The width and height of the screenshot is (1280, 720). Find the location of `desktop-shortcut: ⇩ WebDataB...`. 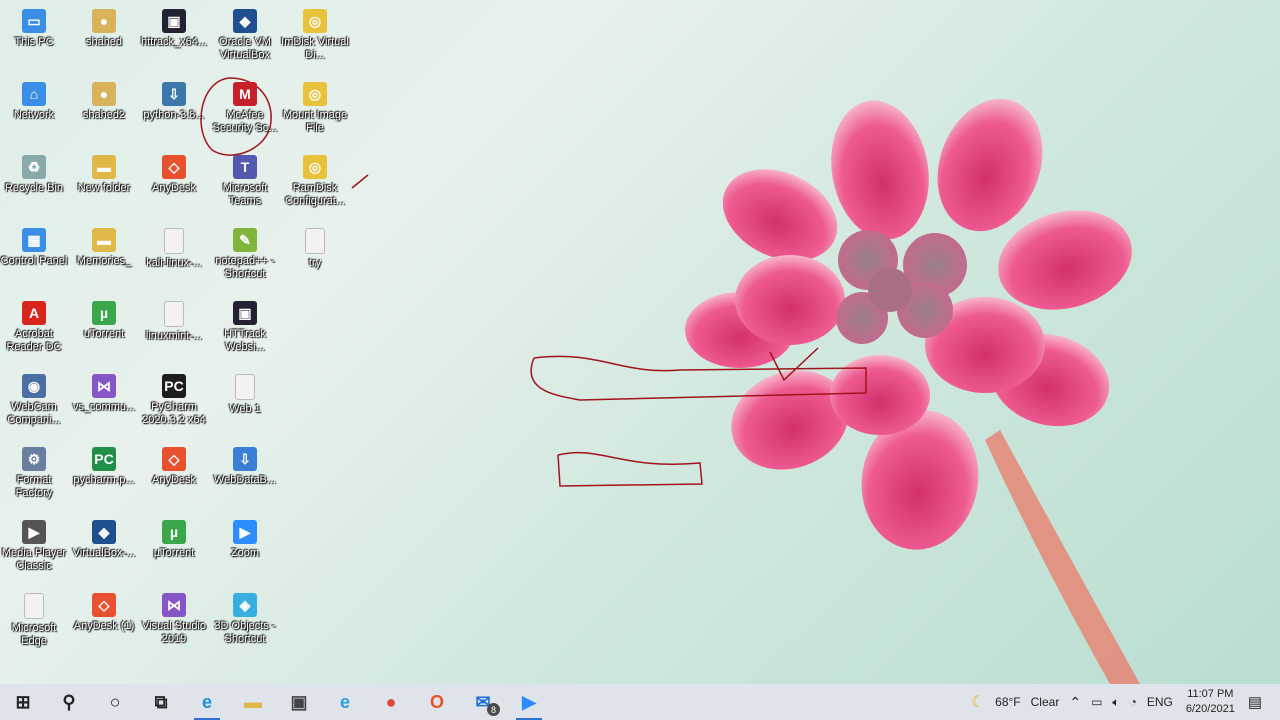

desktop-shortcut: ⇩ WebDataB... is located at coordinates (245, 476).